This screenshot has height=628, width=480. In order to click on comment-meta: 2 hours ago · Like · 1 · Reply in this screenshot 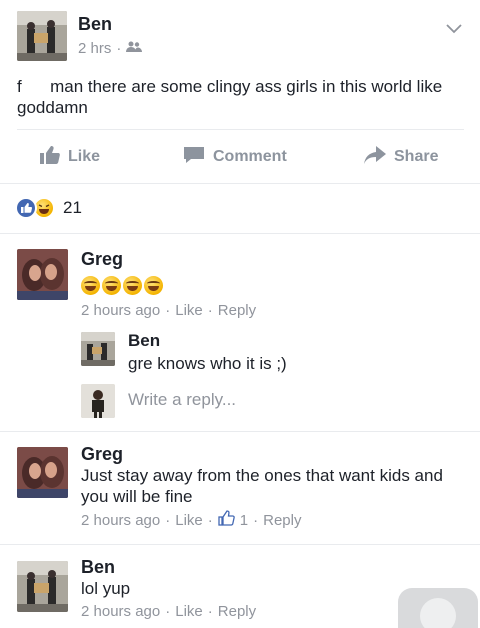, I will do `click(191, 520)`.